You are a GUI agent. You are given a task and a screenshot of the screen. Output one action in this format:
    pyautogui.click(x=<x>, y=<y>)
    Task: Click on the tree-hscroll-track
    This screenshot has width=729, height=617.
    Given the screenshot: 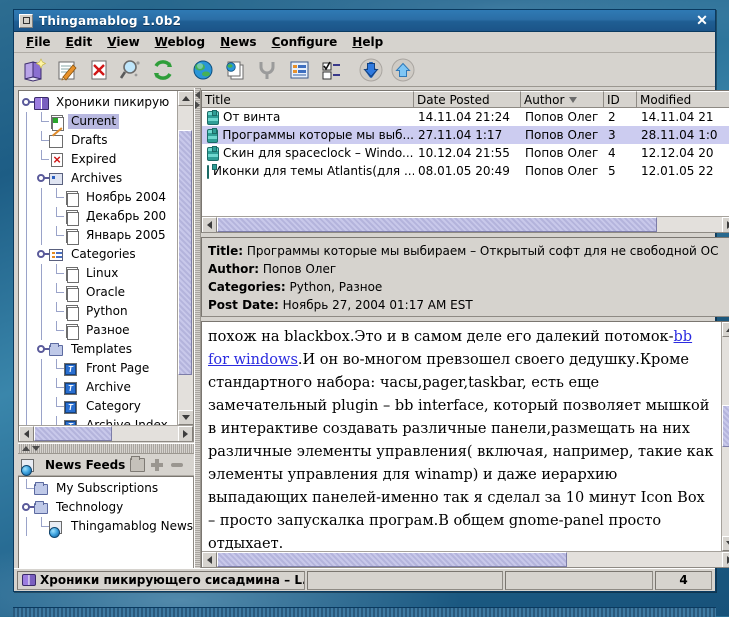 What is the action you would take?
    pyautogui.click(x=106, y=433)
    